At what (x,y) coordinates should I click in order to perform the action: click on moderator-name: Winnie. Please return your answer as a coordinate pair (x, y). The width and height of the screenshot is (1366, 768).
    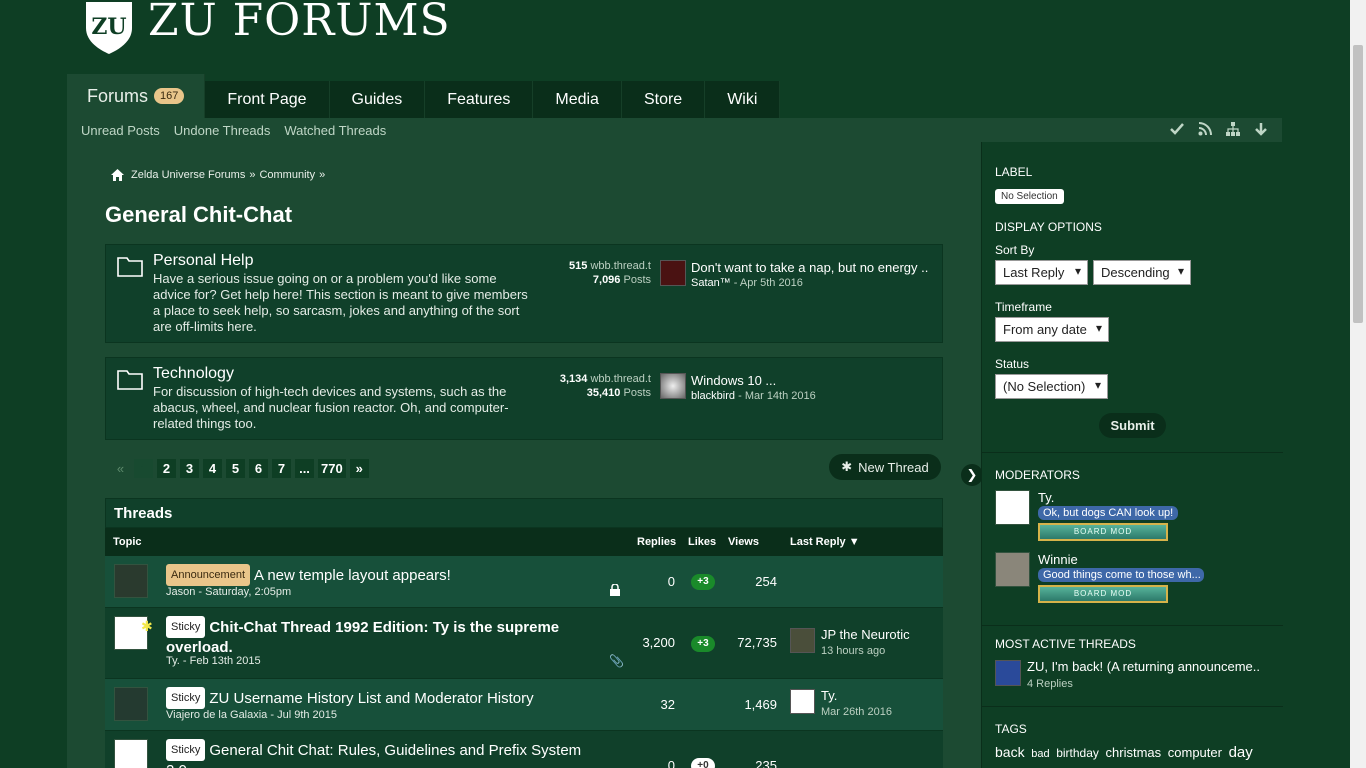
    Looking at the image, I should click on (1058, 559).